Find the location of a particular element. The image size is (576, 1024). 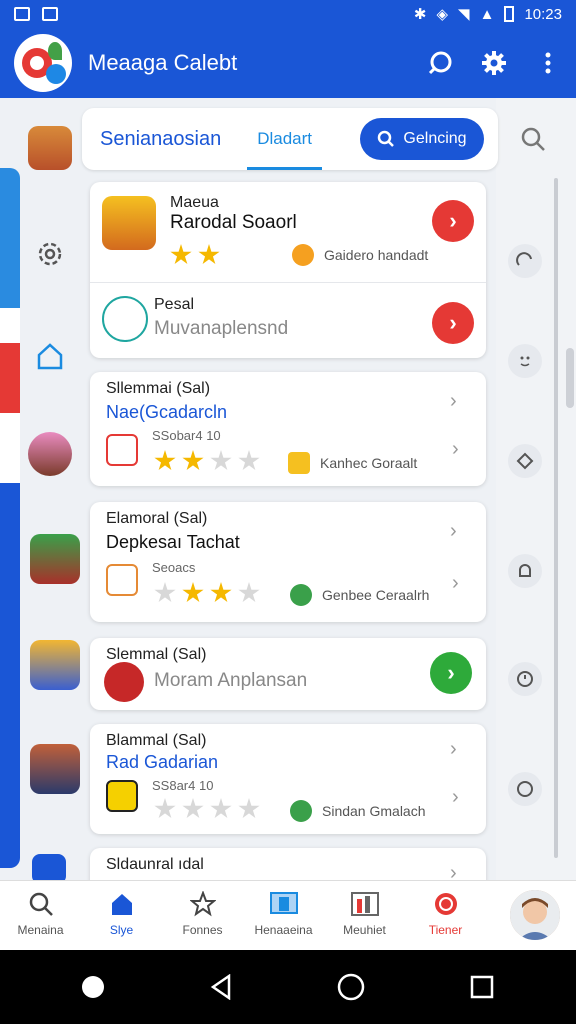

shield-icon is located at coordinates (122, 450).